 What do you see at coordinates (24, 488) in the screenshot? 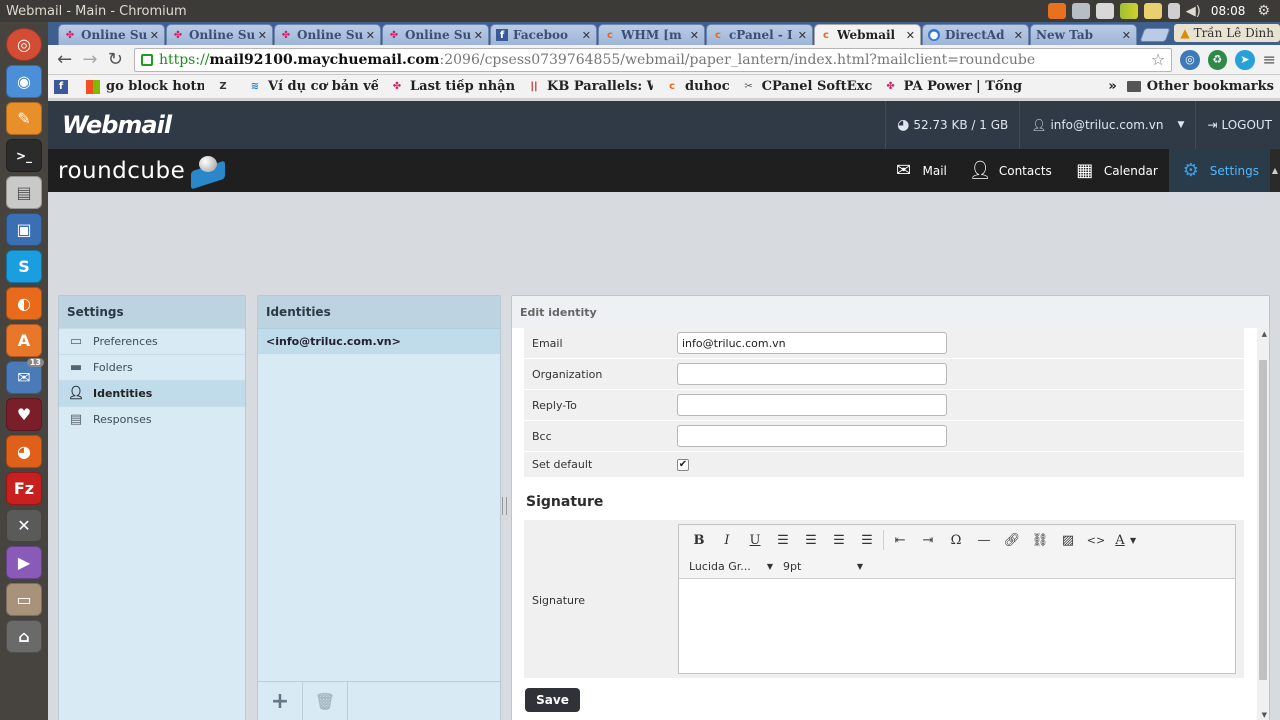
I see `filezilla-icon: Fz` at bounding box center [24, 488].